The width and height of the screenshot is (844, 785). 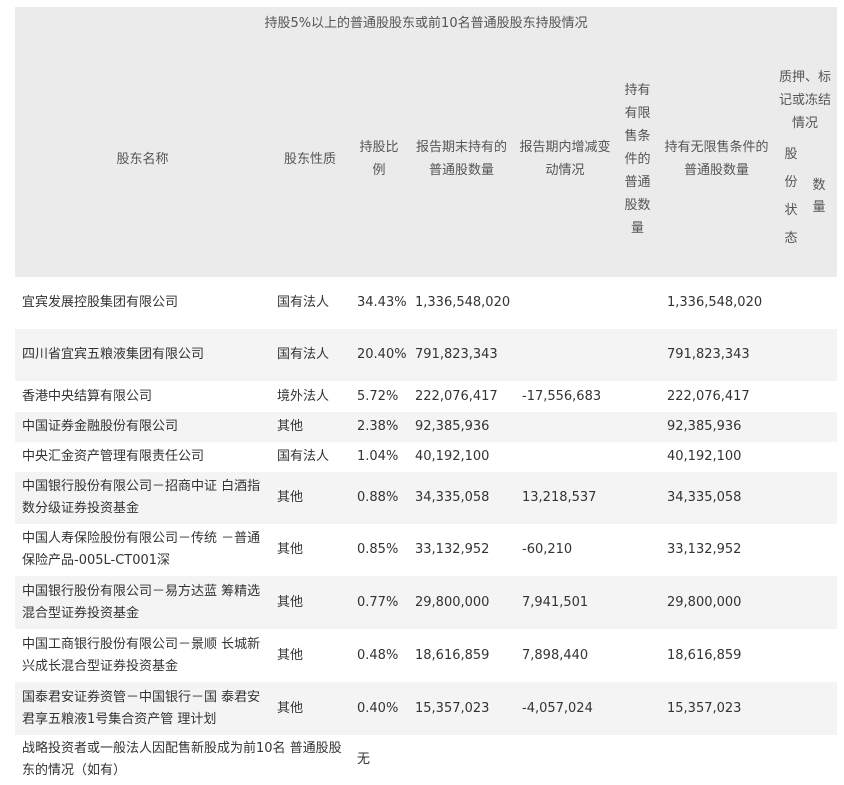 I want to click on cell-ratio: 0.40%, so click(x=379, y=708).